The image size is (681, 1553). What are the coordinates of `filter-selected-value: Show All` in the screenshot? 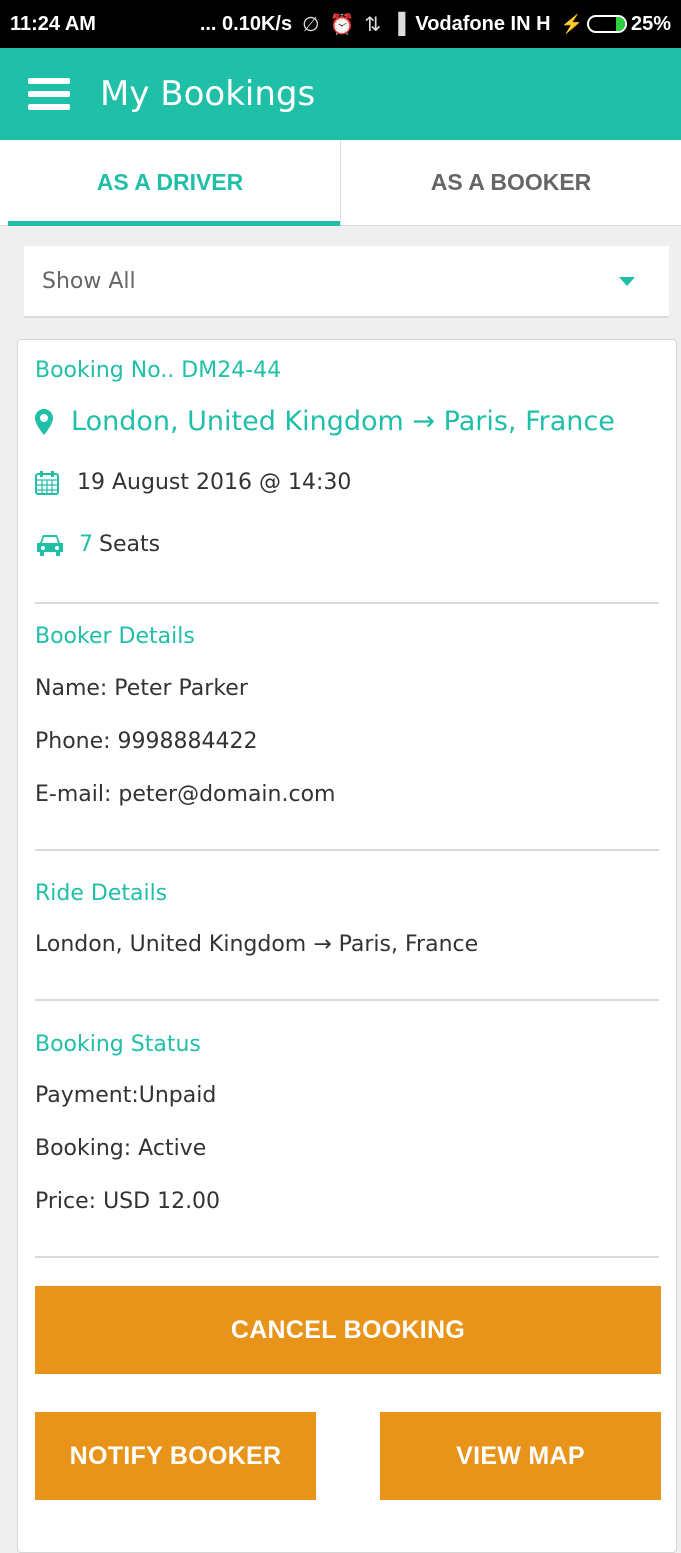 It's located at (89, 281).